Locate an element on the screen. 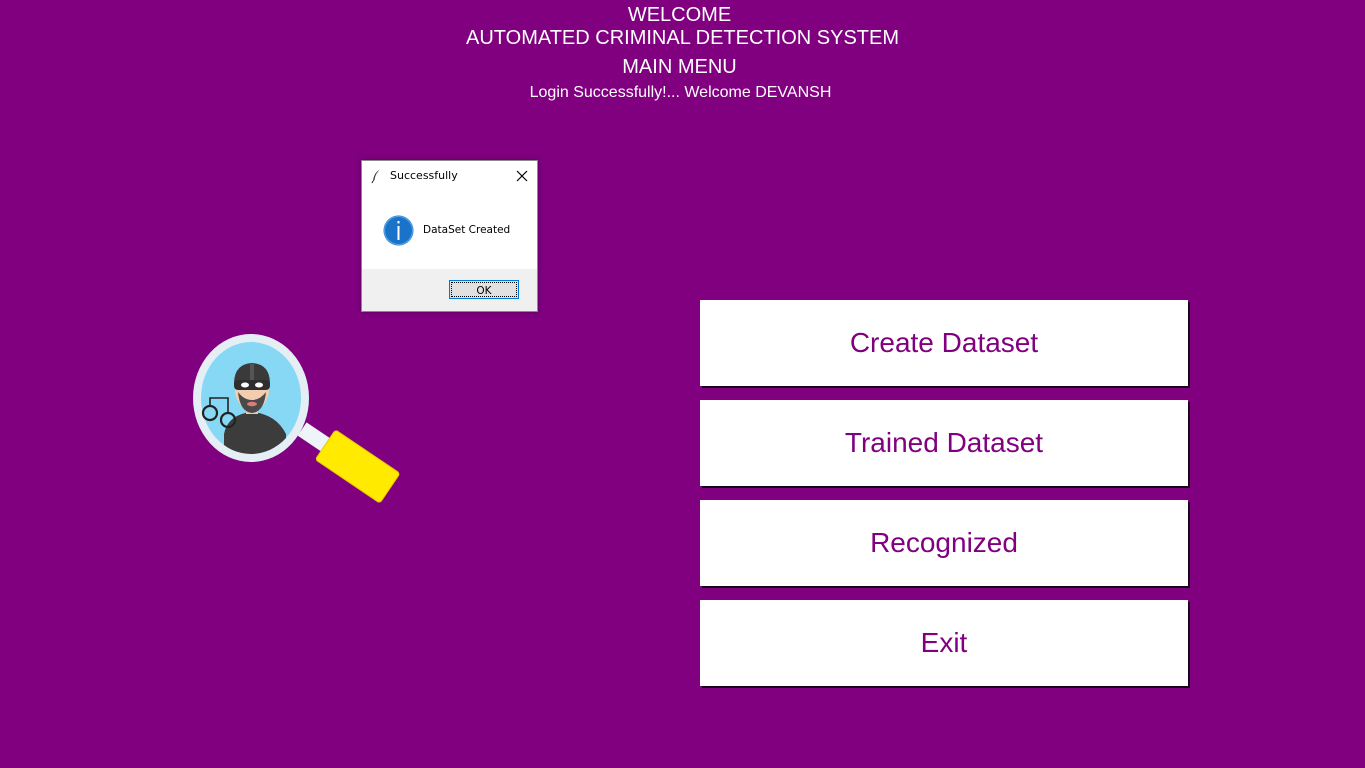 The height and width of the screenshot is (768, 1365). dialog-footer: OK is located at coordinates (449, 290).